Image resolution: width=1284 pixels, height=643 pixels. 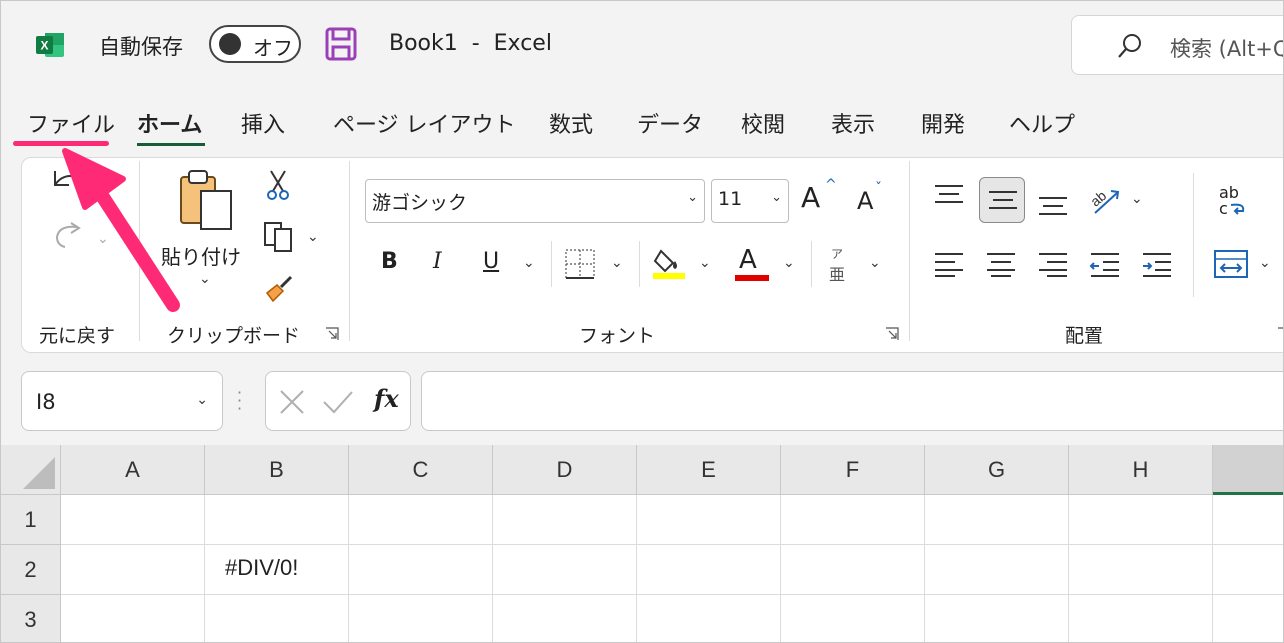 What do you see at coordinates (748, 260) in the screenshot?
I see `font-color-button: A` at bounding box center [748, 260].